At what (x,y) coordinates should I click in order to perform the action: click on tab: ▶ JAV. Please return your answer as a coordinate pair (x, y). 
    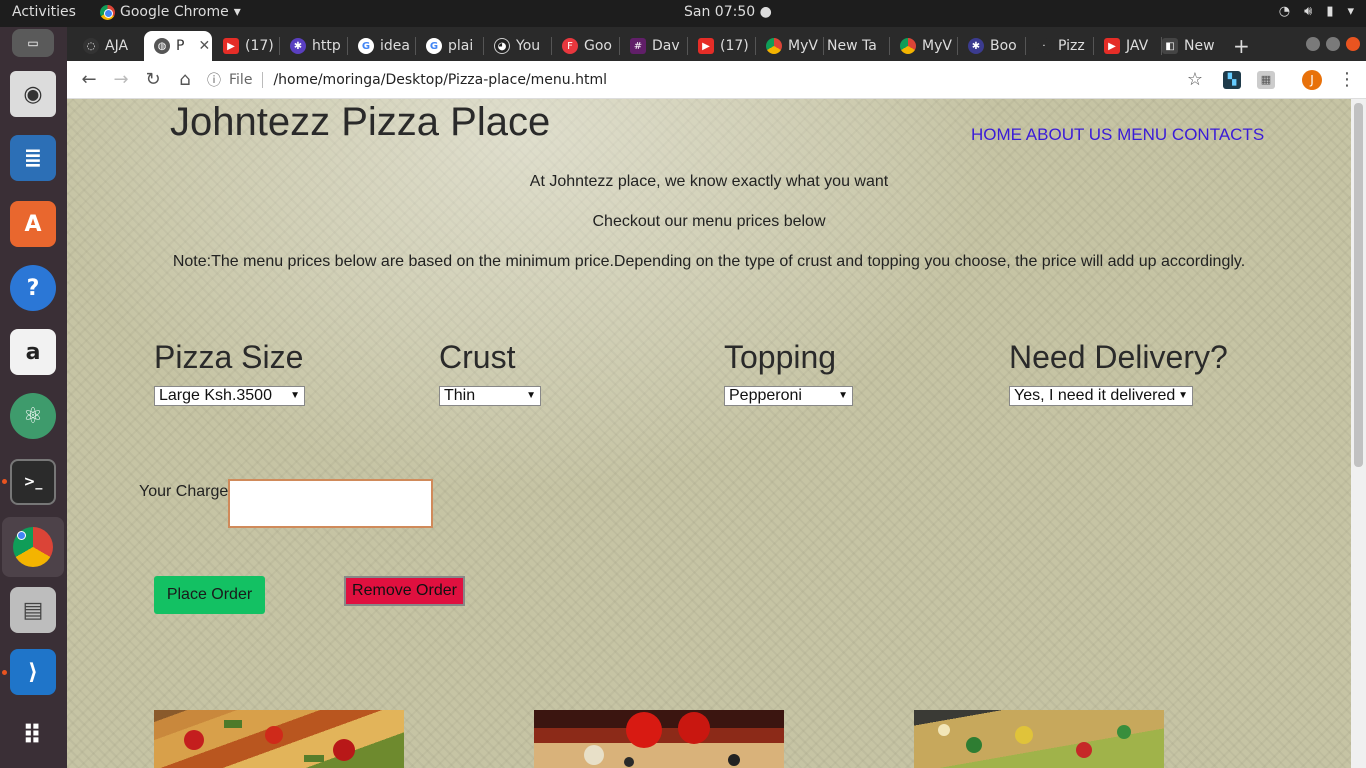
    Looking at the image, I should click on (1126, 46).